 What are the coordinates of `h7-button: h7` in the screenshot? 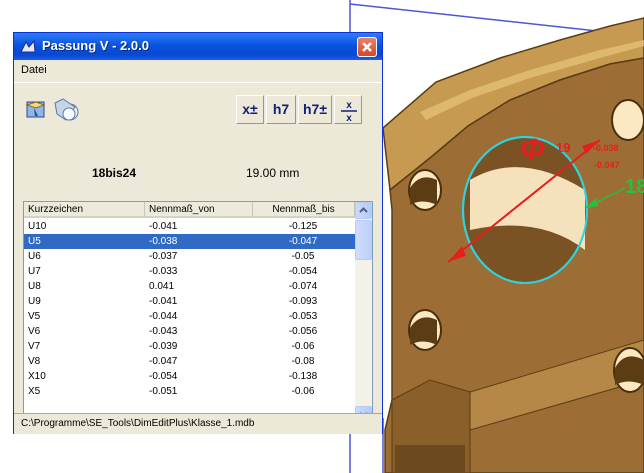 It's located at (281, 109).